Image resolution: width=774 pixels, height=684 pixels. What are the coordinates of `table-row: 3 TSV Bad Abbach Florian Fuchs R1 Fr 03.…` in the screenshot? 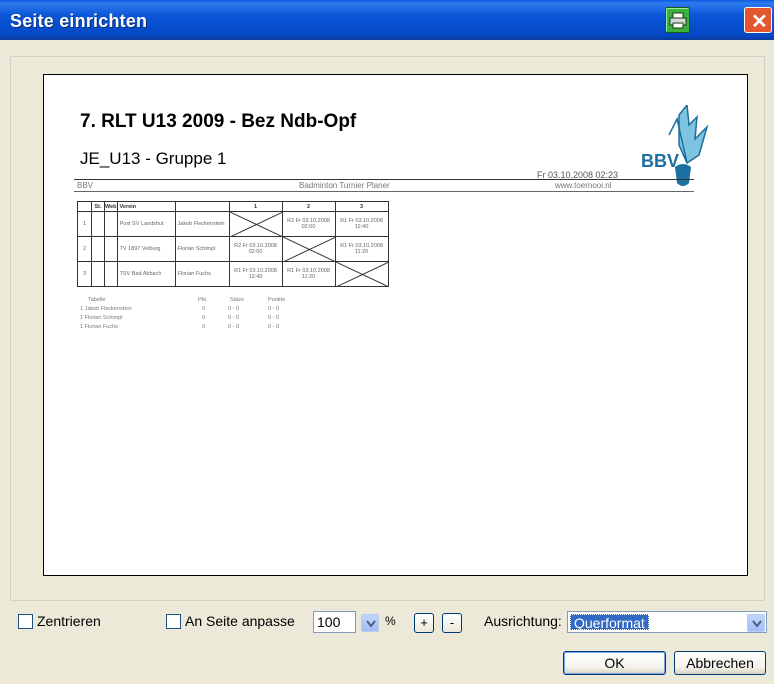 It's located at (233, 274).